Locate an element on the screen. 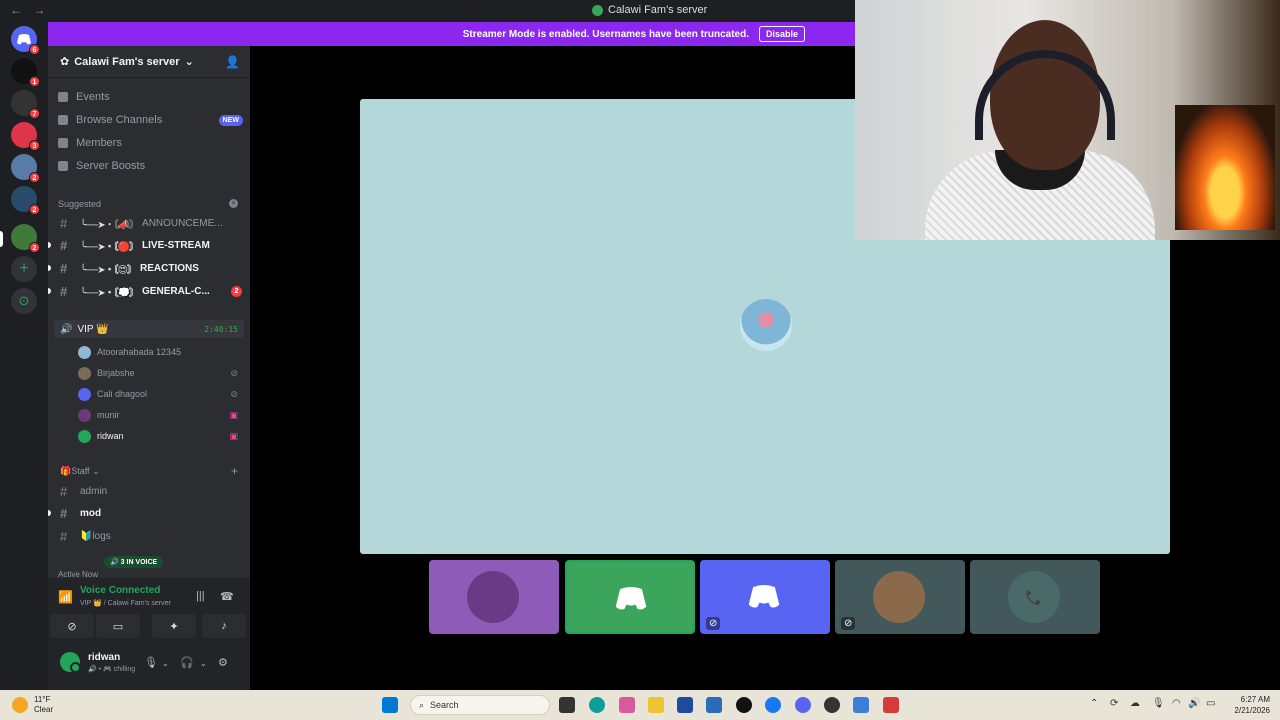  in-voice-pill: 🔊 3 IN VOICE is located at coordinates (134, 562).